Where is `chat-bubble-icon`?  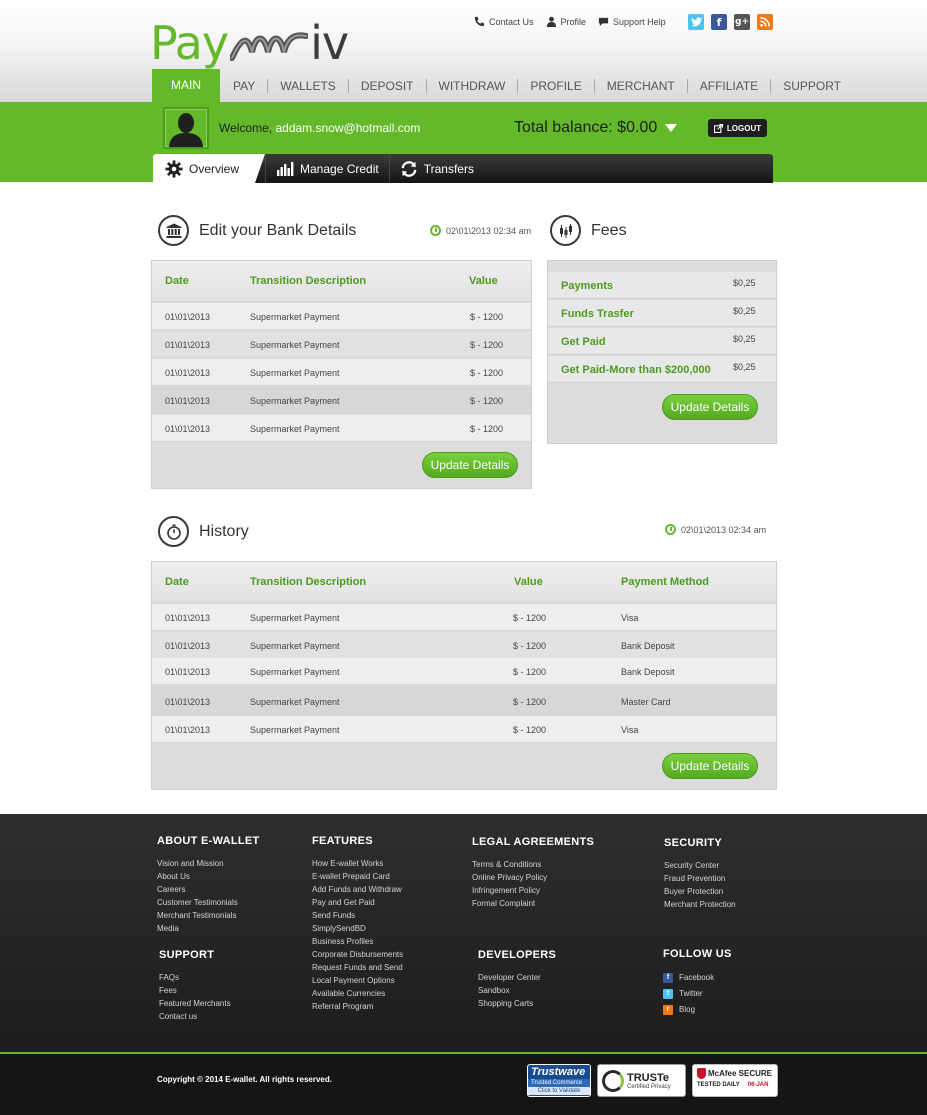 chat-bubble-icon is located at coordinates (603, 22).